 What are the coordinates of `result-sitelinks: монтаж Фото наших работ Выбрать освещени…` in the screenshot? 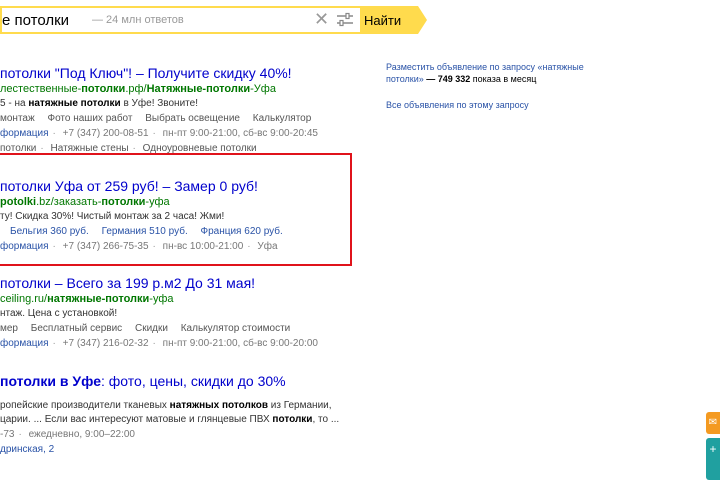 It's located at (180, 118).